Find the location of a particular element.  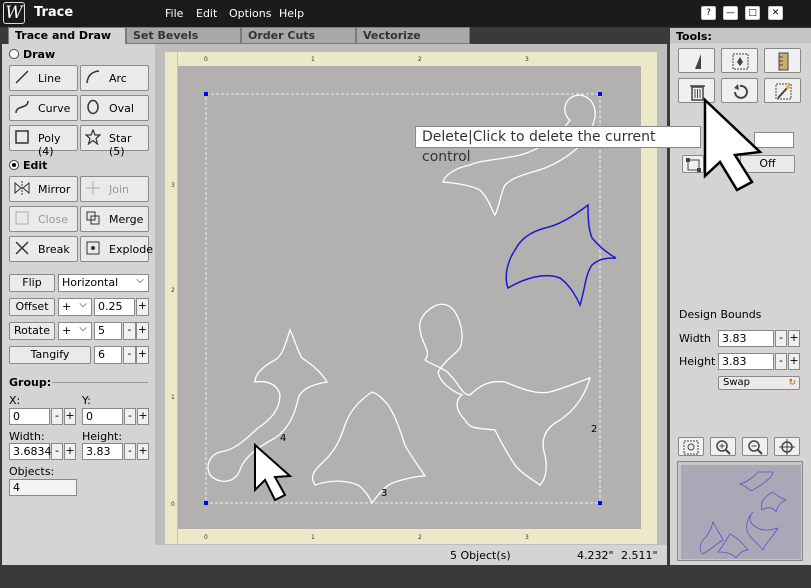

bottom-bar is located at coordinates (405, 576).